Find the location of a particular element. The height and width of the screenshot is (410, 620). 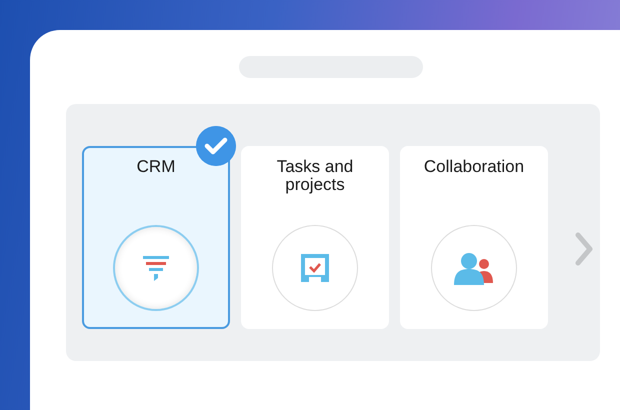

people-icon is located at coordinates (474, 268).